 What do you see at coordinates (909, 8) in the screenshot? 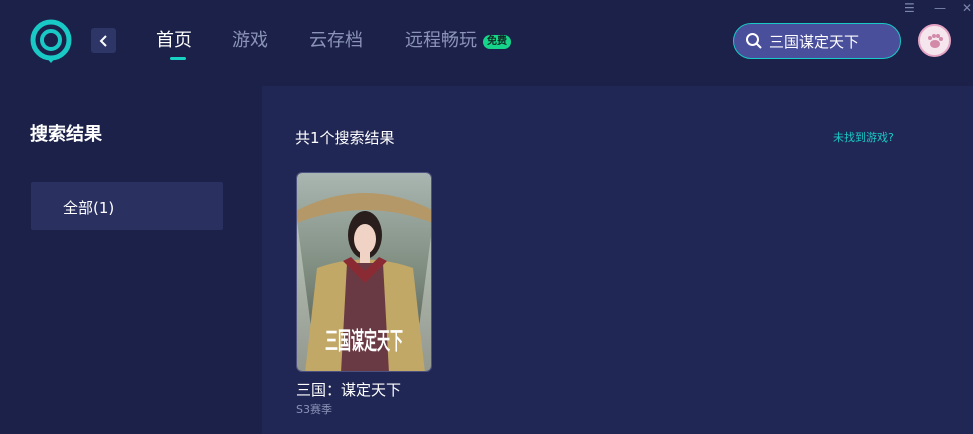
I see `menu-icon: ☰` at bounding box center [909, 8].